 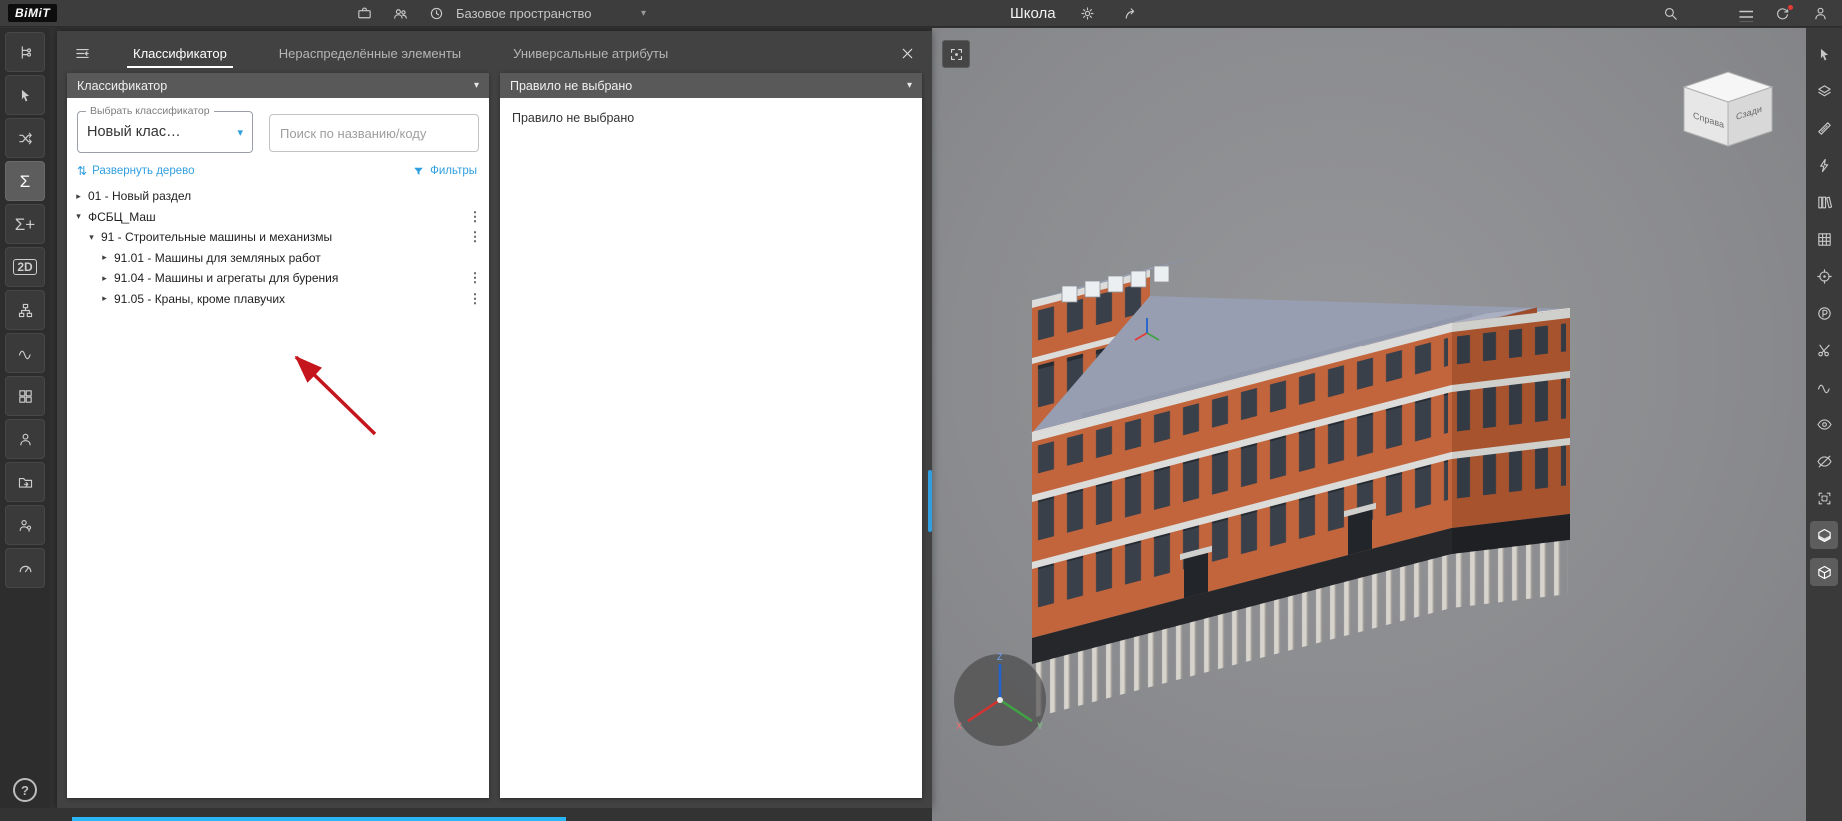 I want to click on orientation-gizmo: Z X Y, so click(x=1000, y=700).